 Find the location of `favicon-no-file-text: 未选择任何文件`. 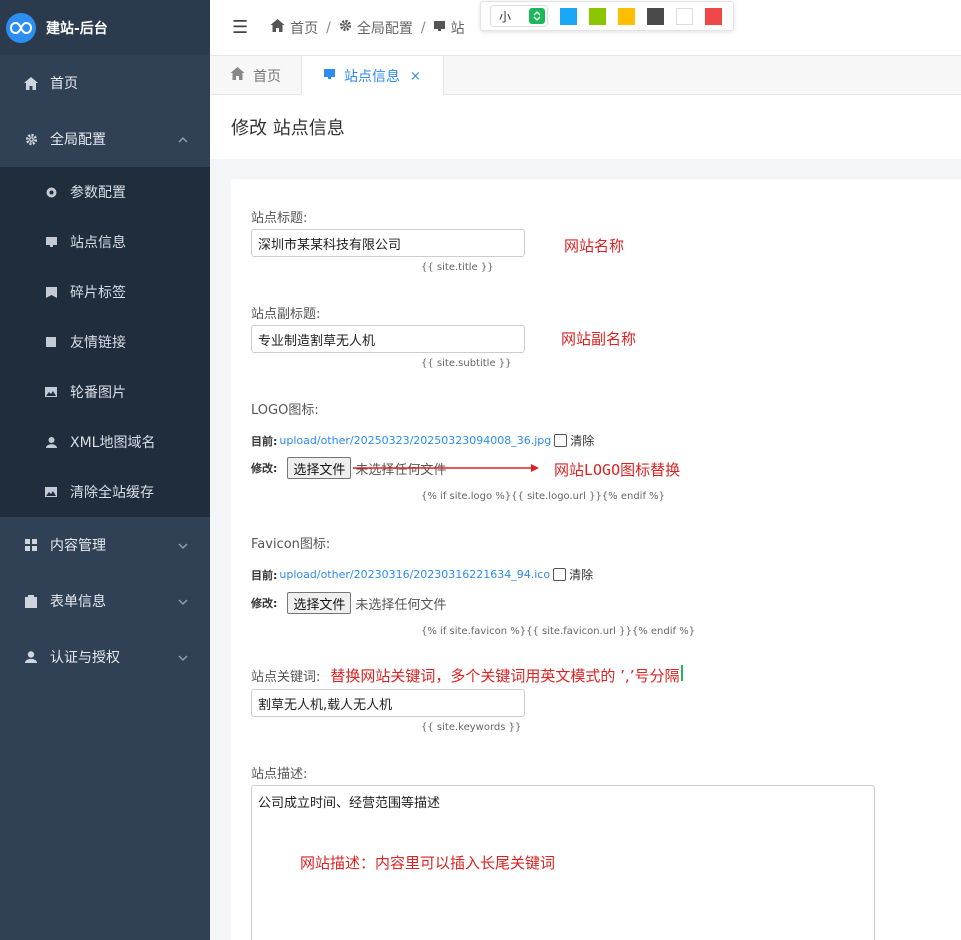

favicon-no-file-text: 未选择任何文件 is located at coordinates (401, 605).